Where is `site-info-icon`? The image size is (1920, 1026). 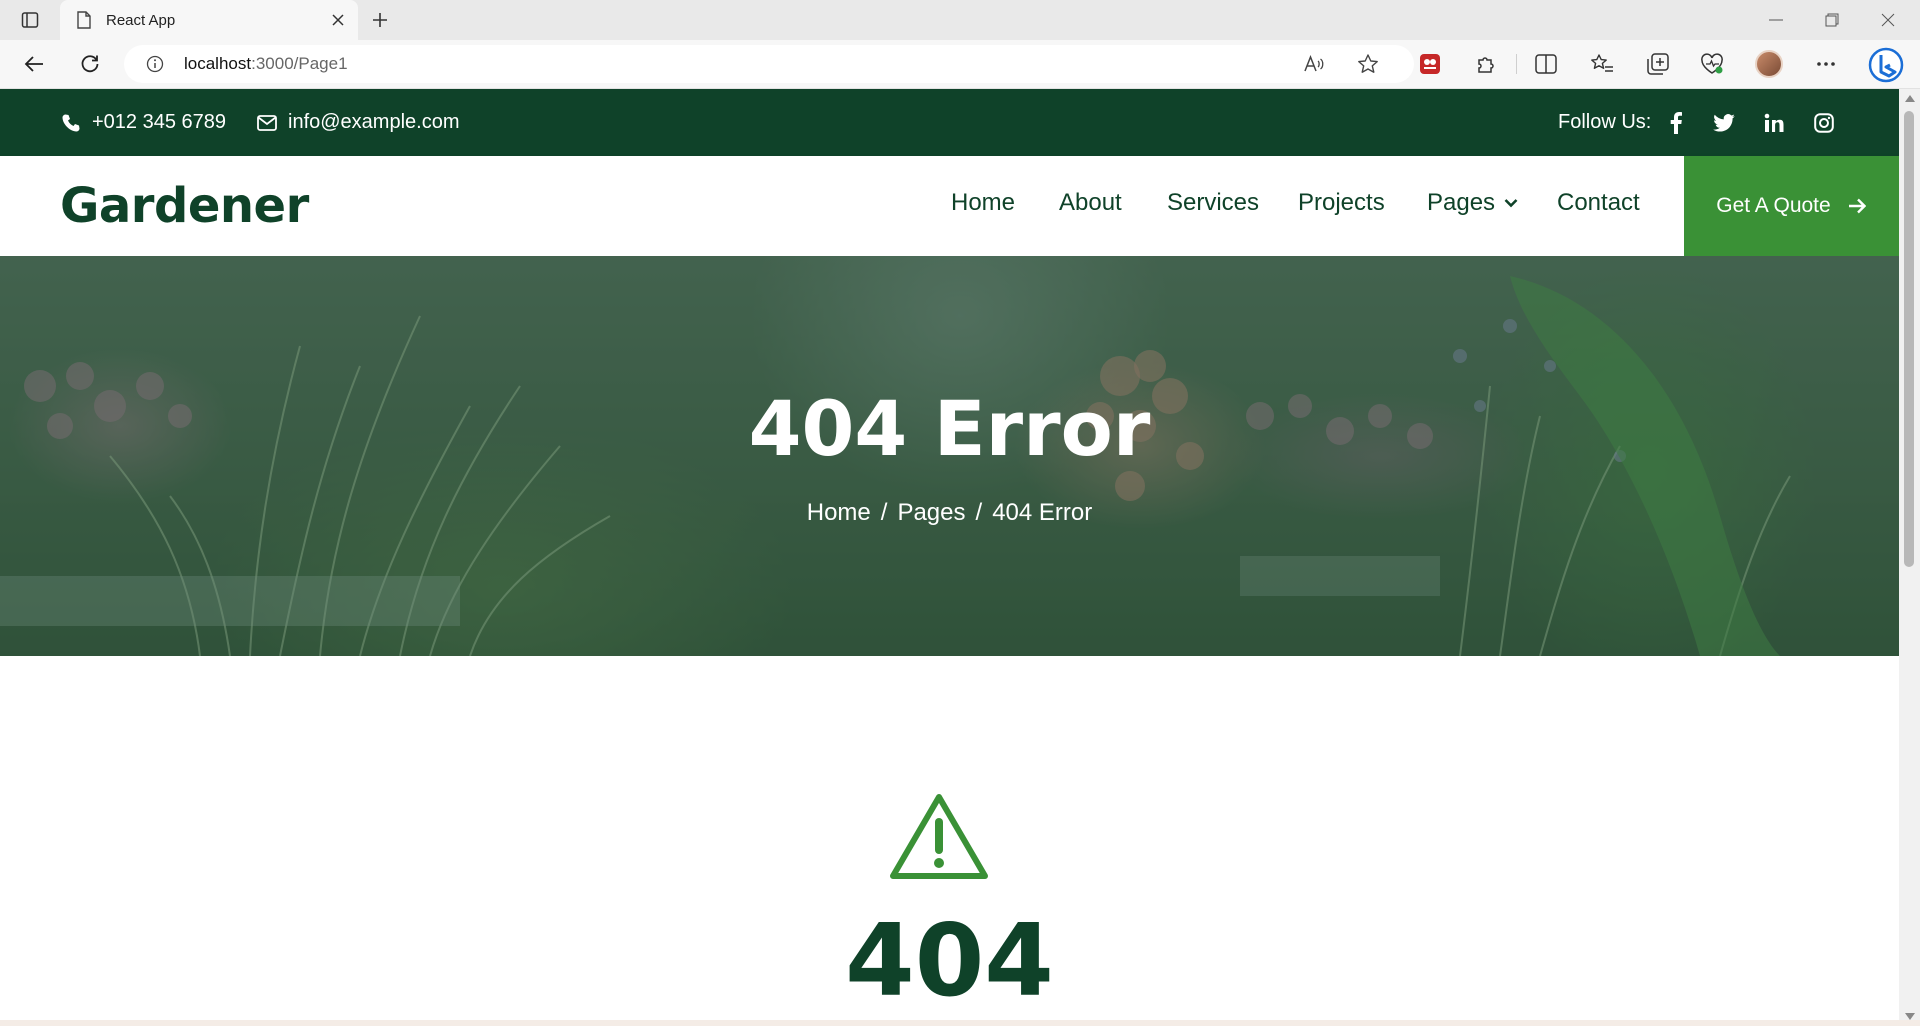
site-info-icon is located at coordinates (155, 64).